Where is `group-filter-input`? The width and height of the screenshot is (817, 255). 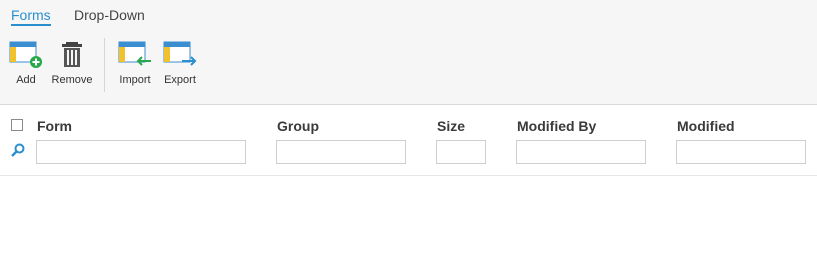 group-filter-input is located at coordinates (341, 152).